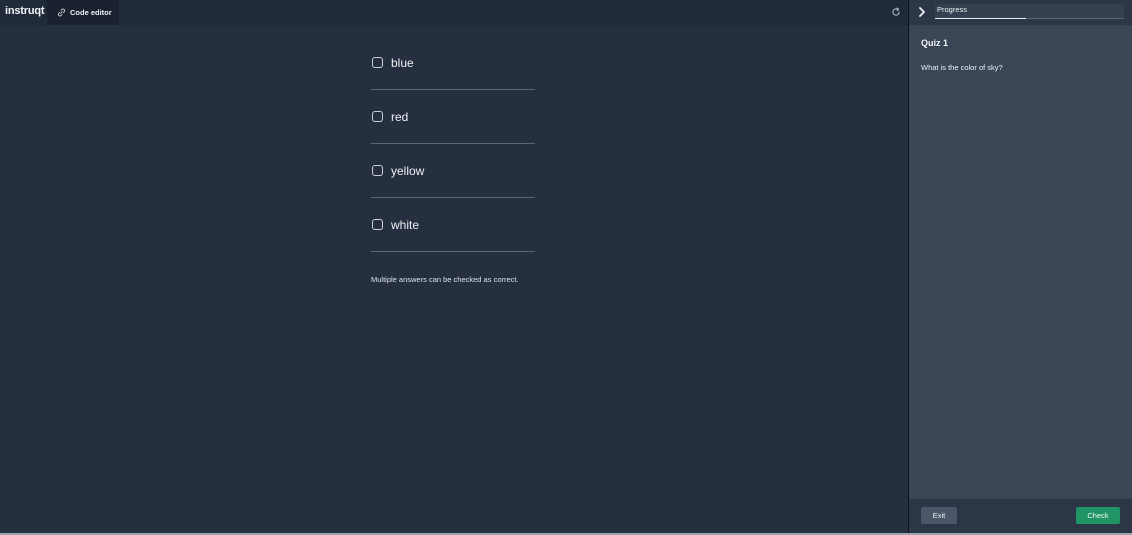 Image resolution: width=1132 pixels, height=535 pixels. What do you see at coordinates (453, 225) in the screenshot?
I see `option-white: white` at bounding box center [453, 225].